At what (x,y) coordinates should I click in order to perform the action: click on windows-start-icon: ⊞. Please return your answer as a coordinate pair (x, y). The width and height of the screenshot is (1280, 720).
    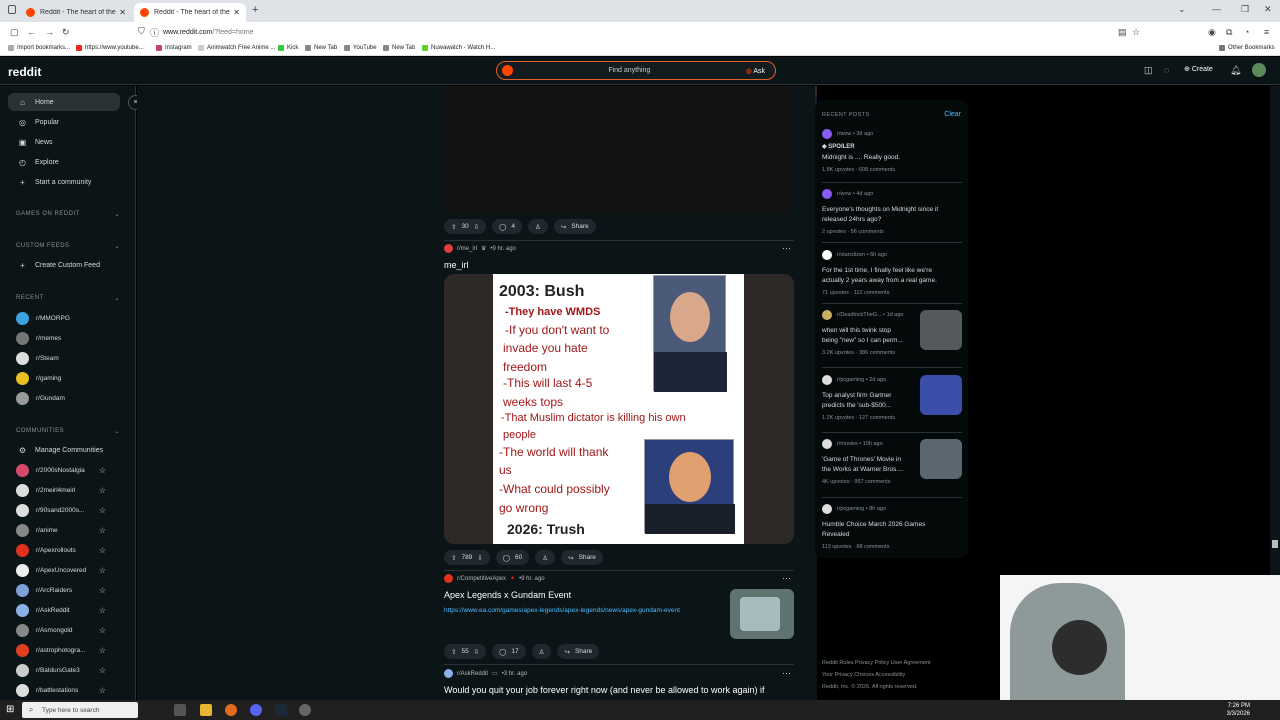
    Looking at the image, I should click on (10, 709).